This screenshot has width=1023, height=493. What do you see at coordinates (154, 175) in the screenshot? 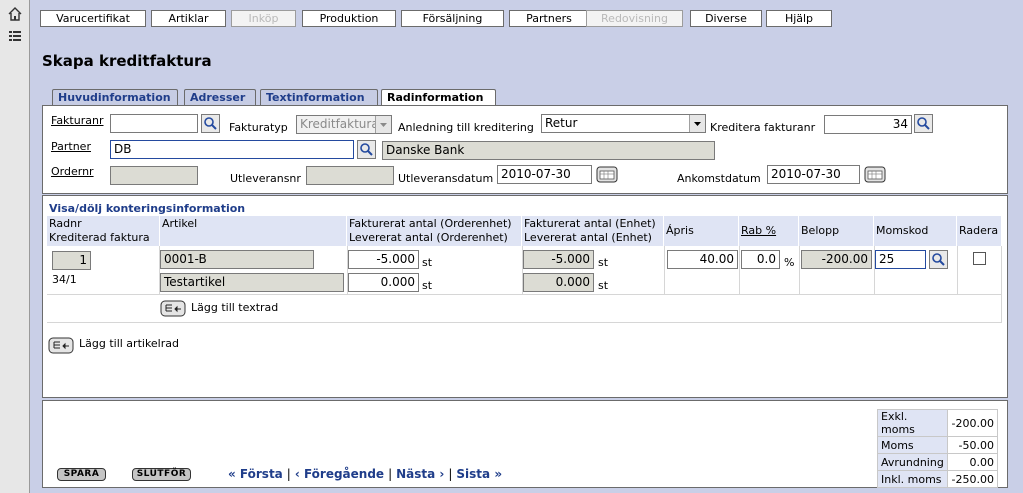
I see `ordernr-field` at bounding box center [154, 175].